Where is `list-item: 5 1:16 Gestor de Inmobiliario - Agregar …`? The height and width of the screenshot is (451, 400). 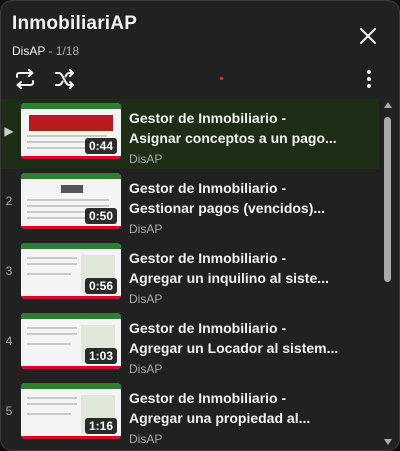
list-item: 5 1:16 Gestor de Inmobiliario - Agregar … is located at coordinates (190, 414).